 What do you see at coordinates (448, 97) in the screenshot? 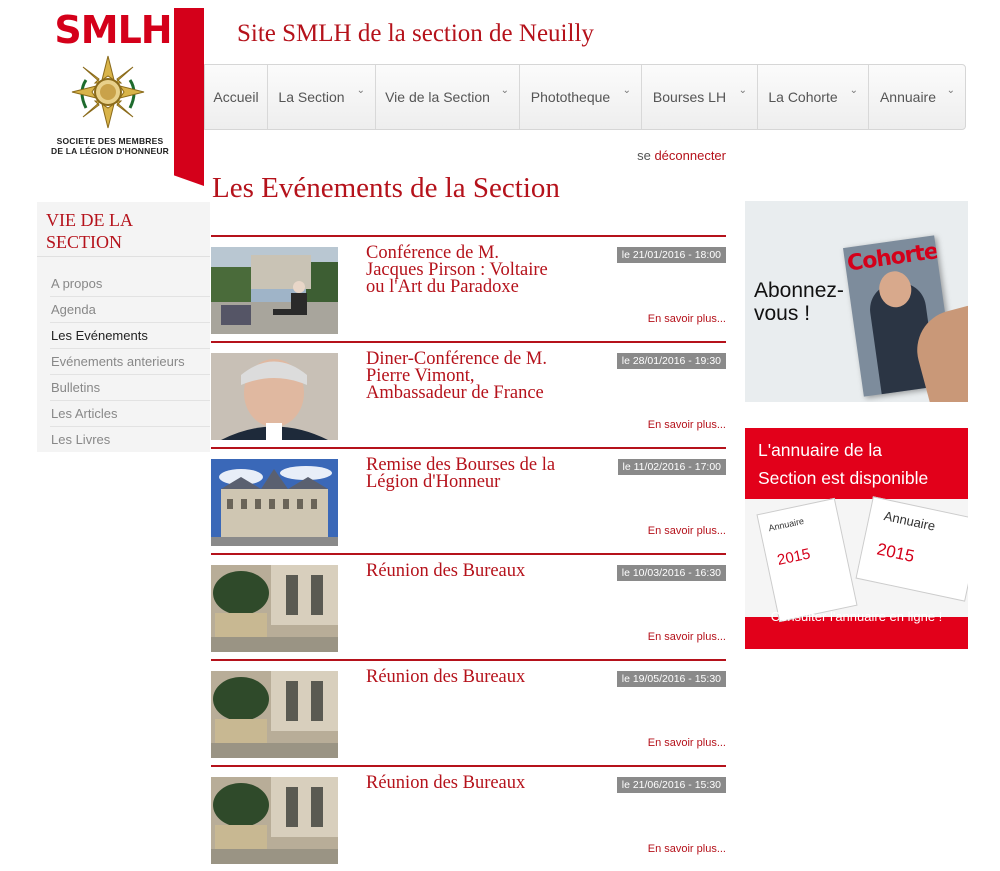
I see `nav-vie-de-la-section: Vie de la Section ⌄` at bounding box center [448, 97].